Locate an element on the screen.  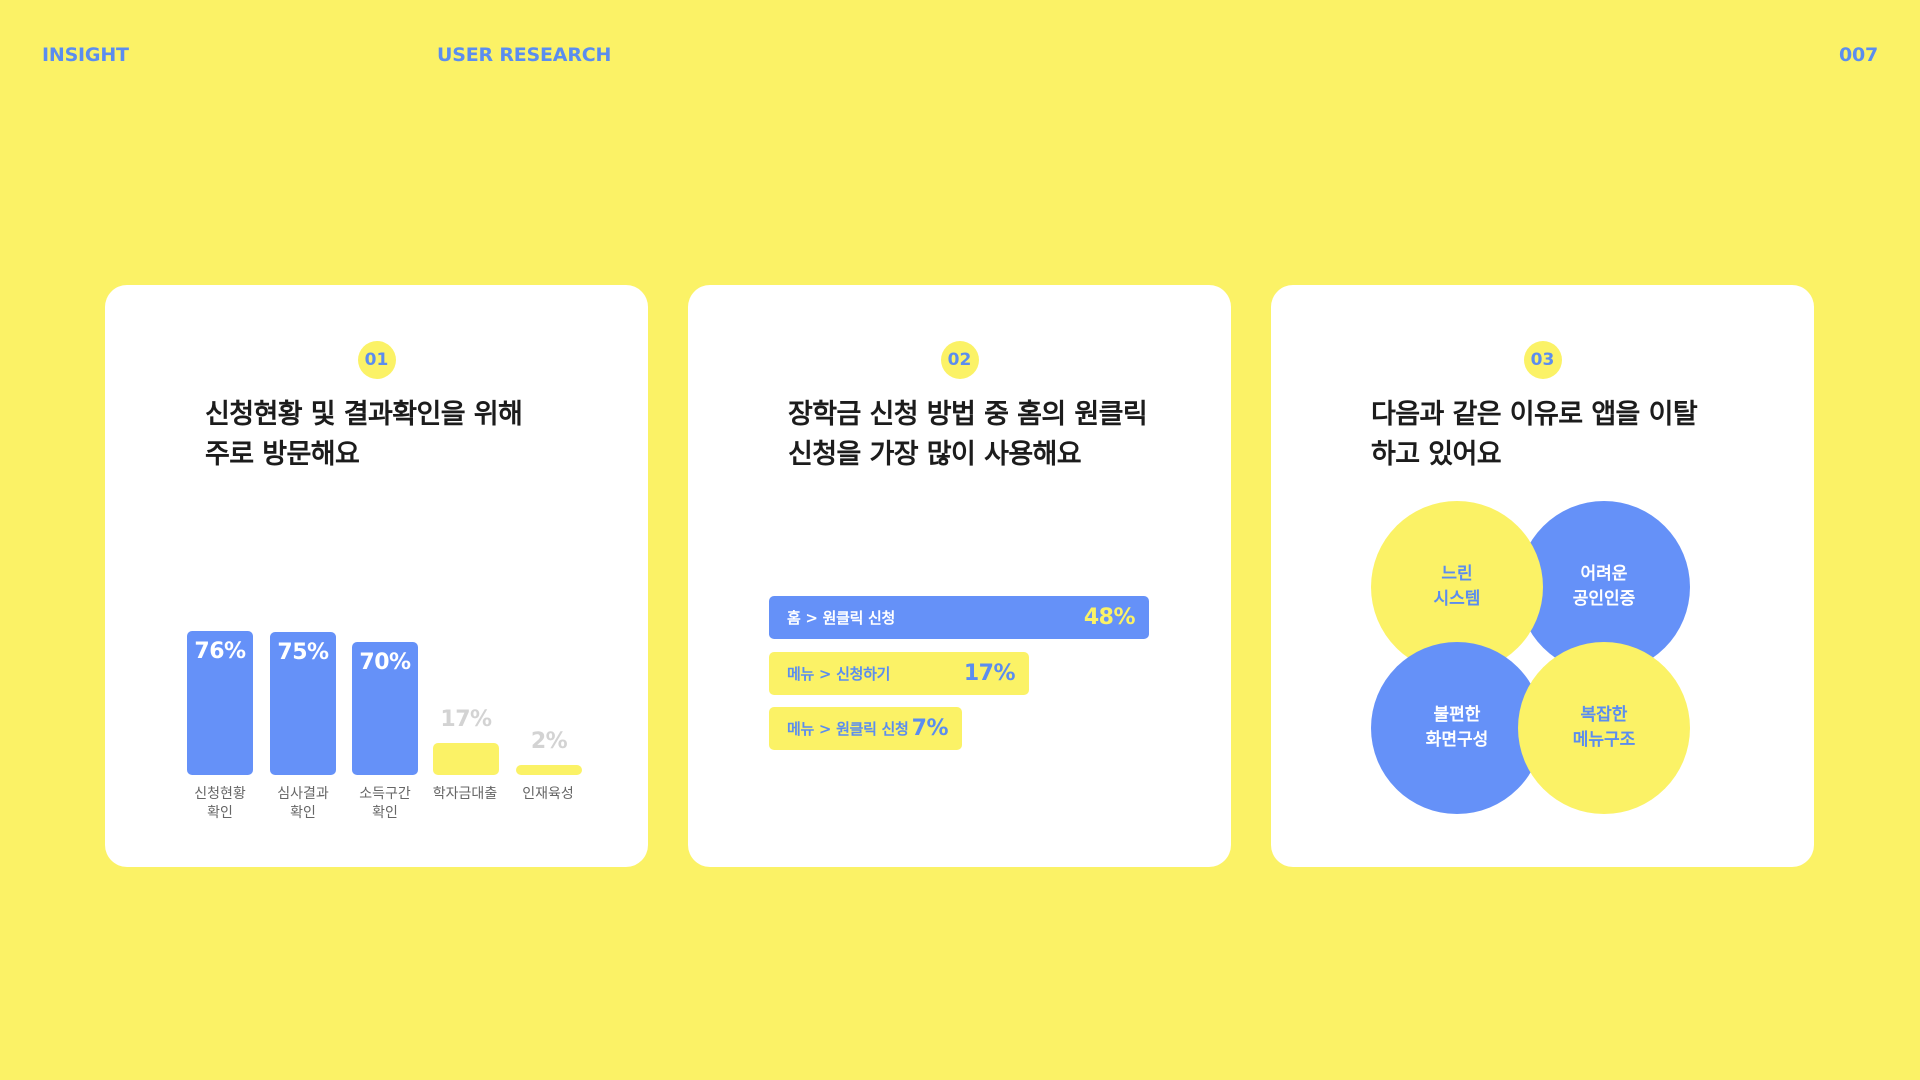
bar-category-label: 학자금대출 is located at coordinates (465, 794).